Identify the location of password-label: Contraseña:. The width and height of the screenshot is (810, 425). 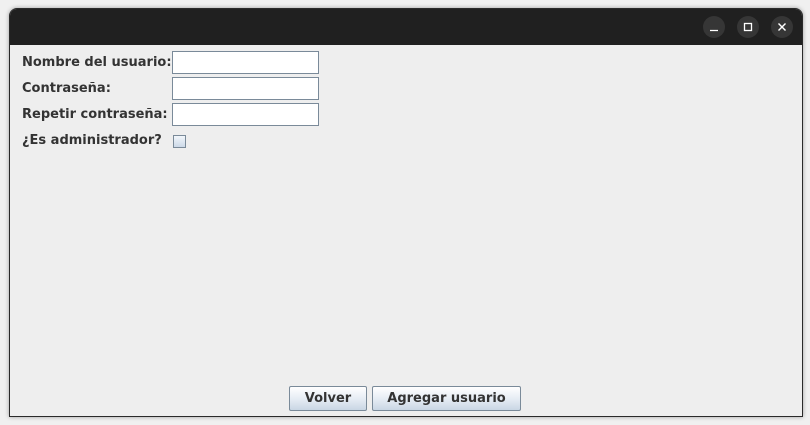
(66, 88).